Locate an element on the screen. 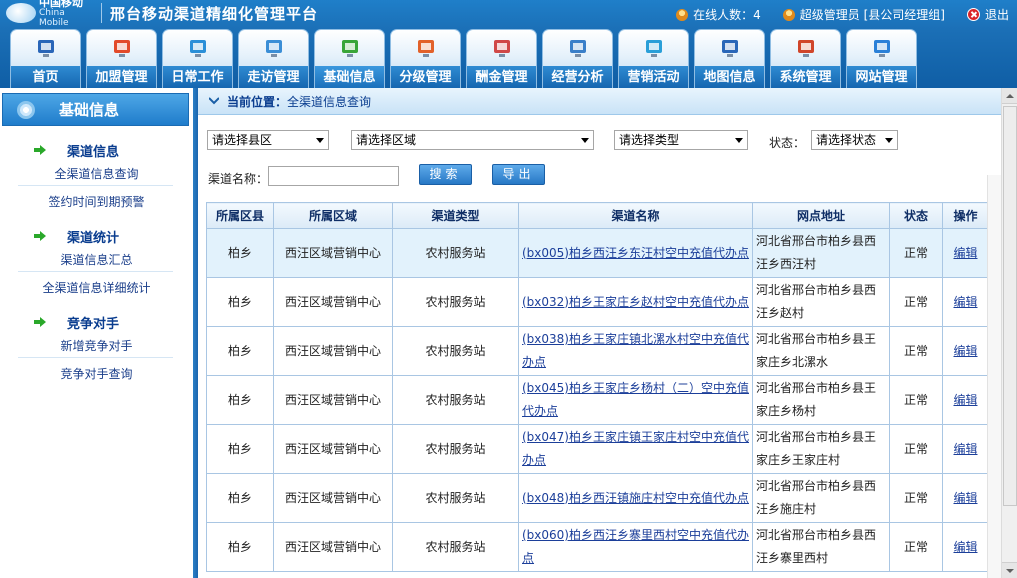 This screenshot has height=578, width=1017. map-icon is located at coordinates (731, 49).